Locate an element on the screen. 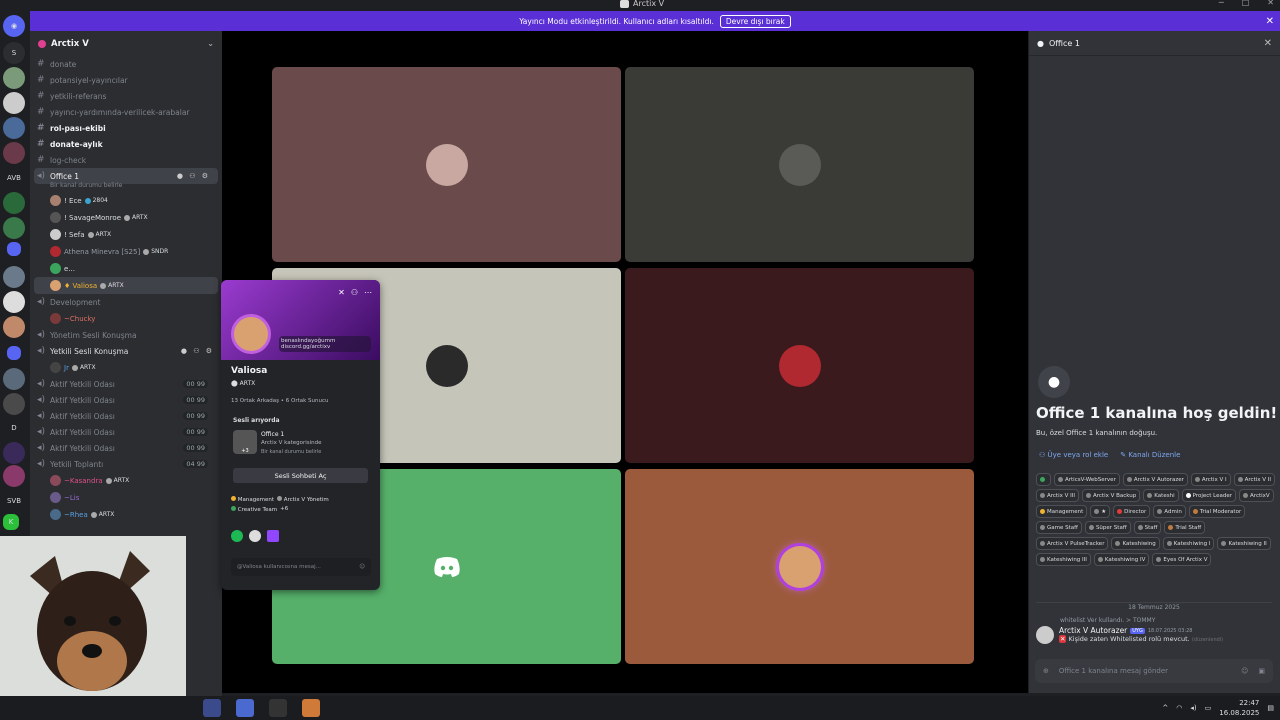 This screenshot has width=1280, height=720. battery-icon: ▭ is located at coordinates (1208, 708).